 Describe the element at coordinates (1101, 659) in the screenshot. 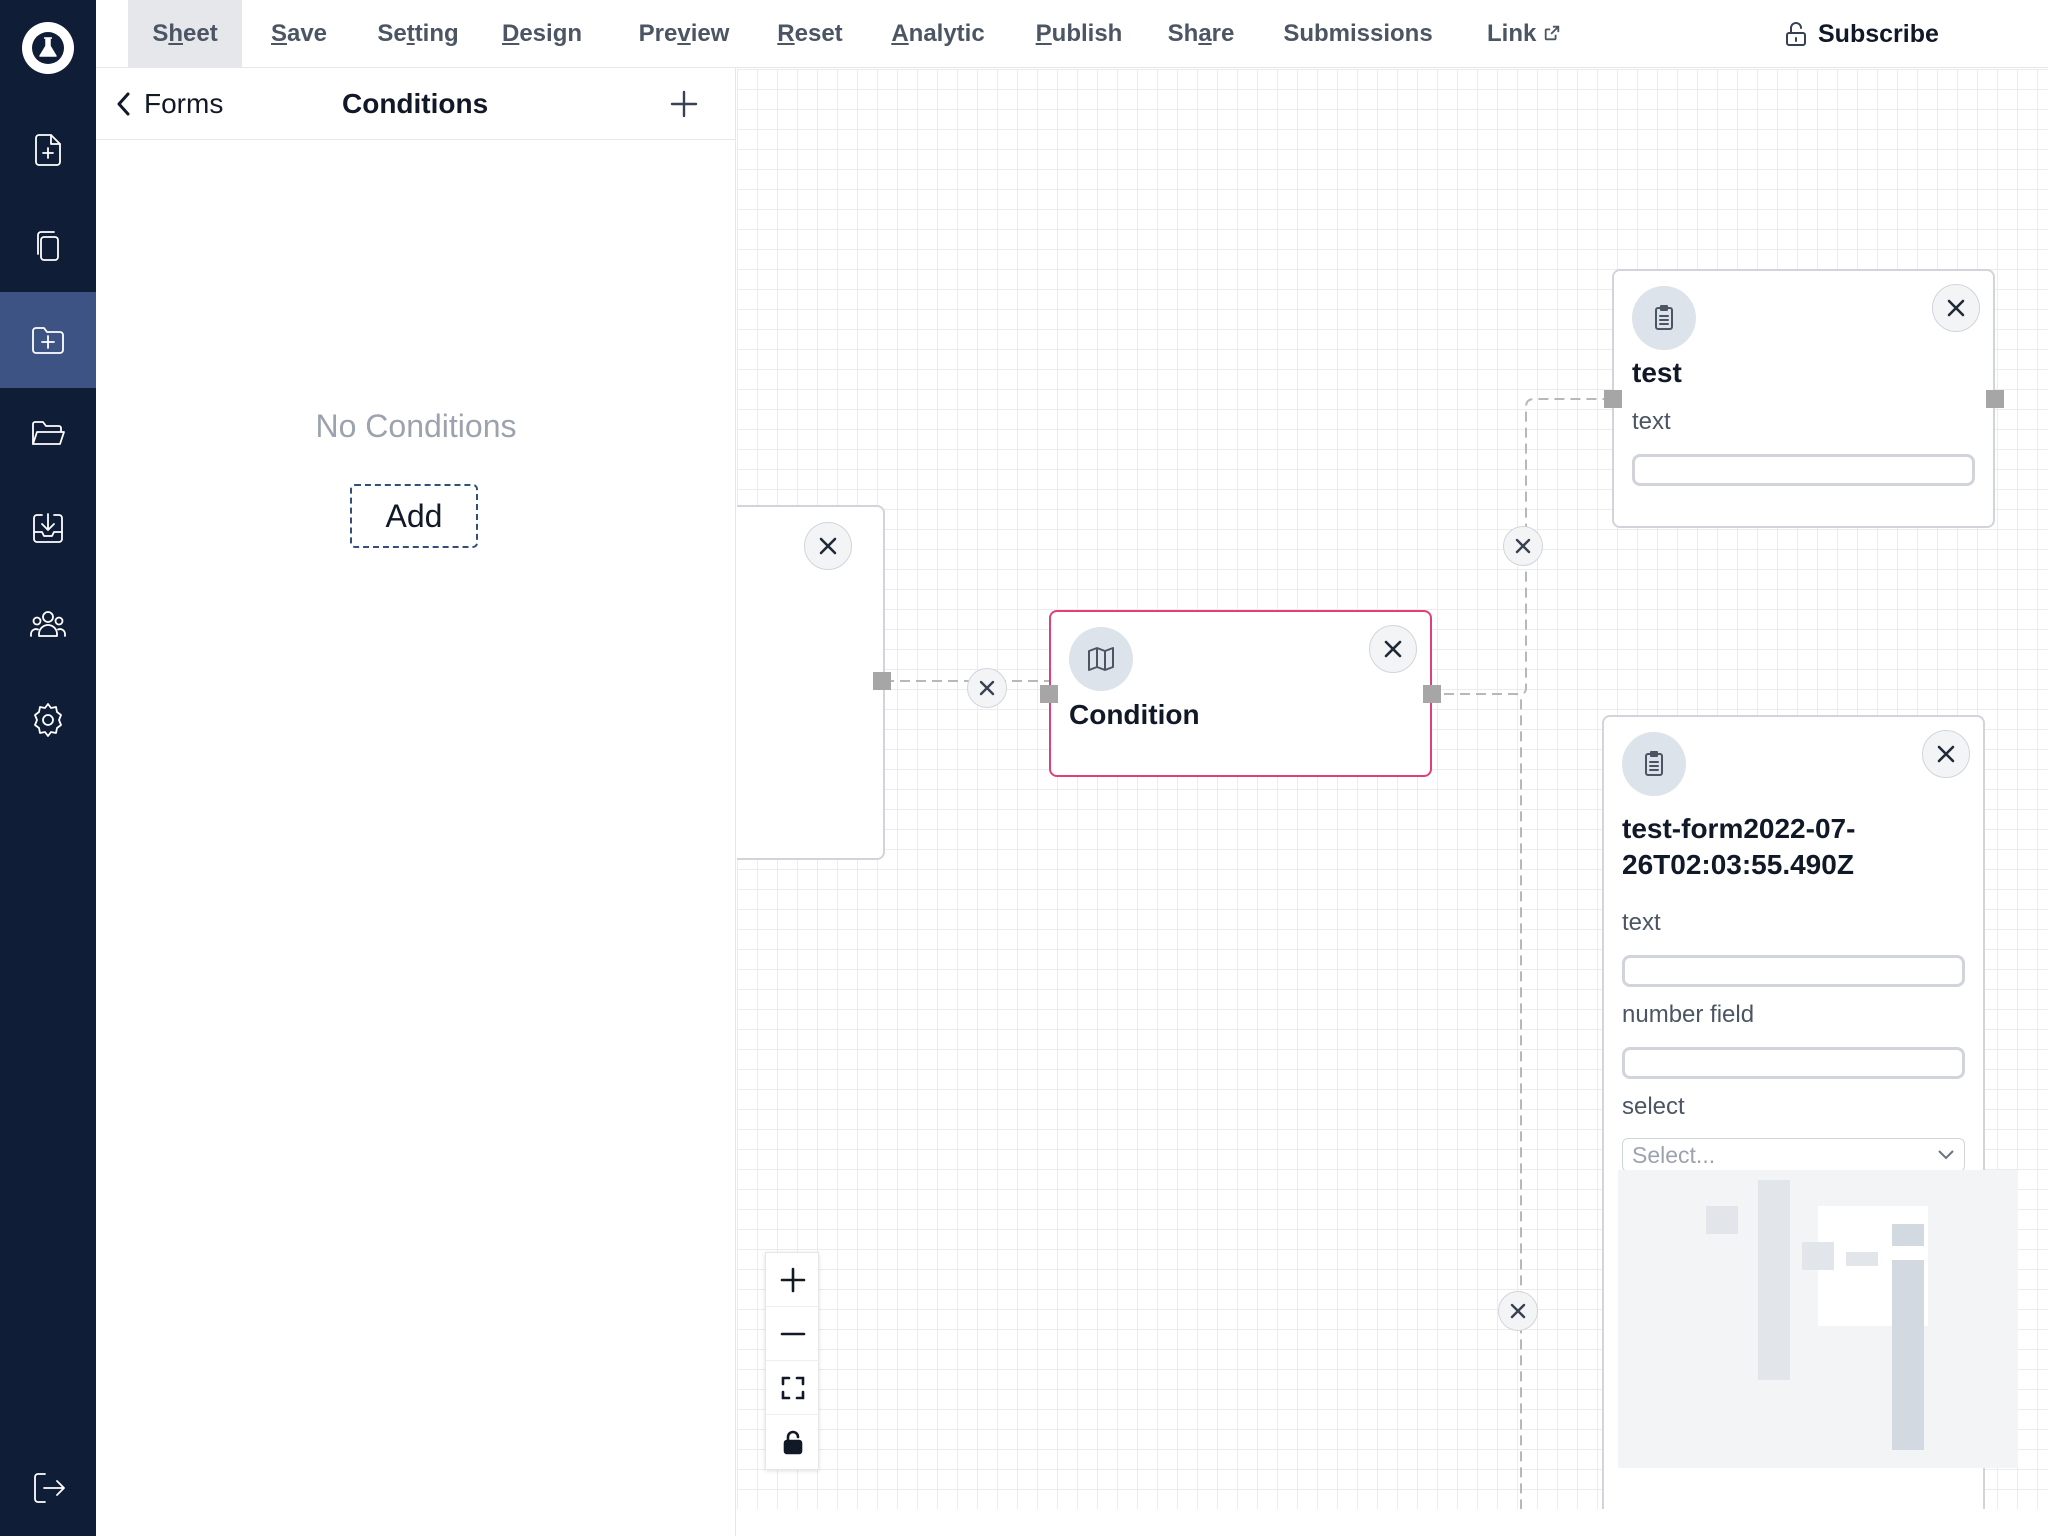

I see `map-icon` at that location.